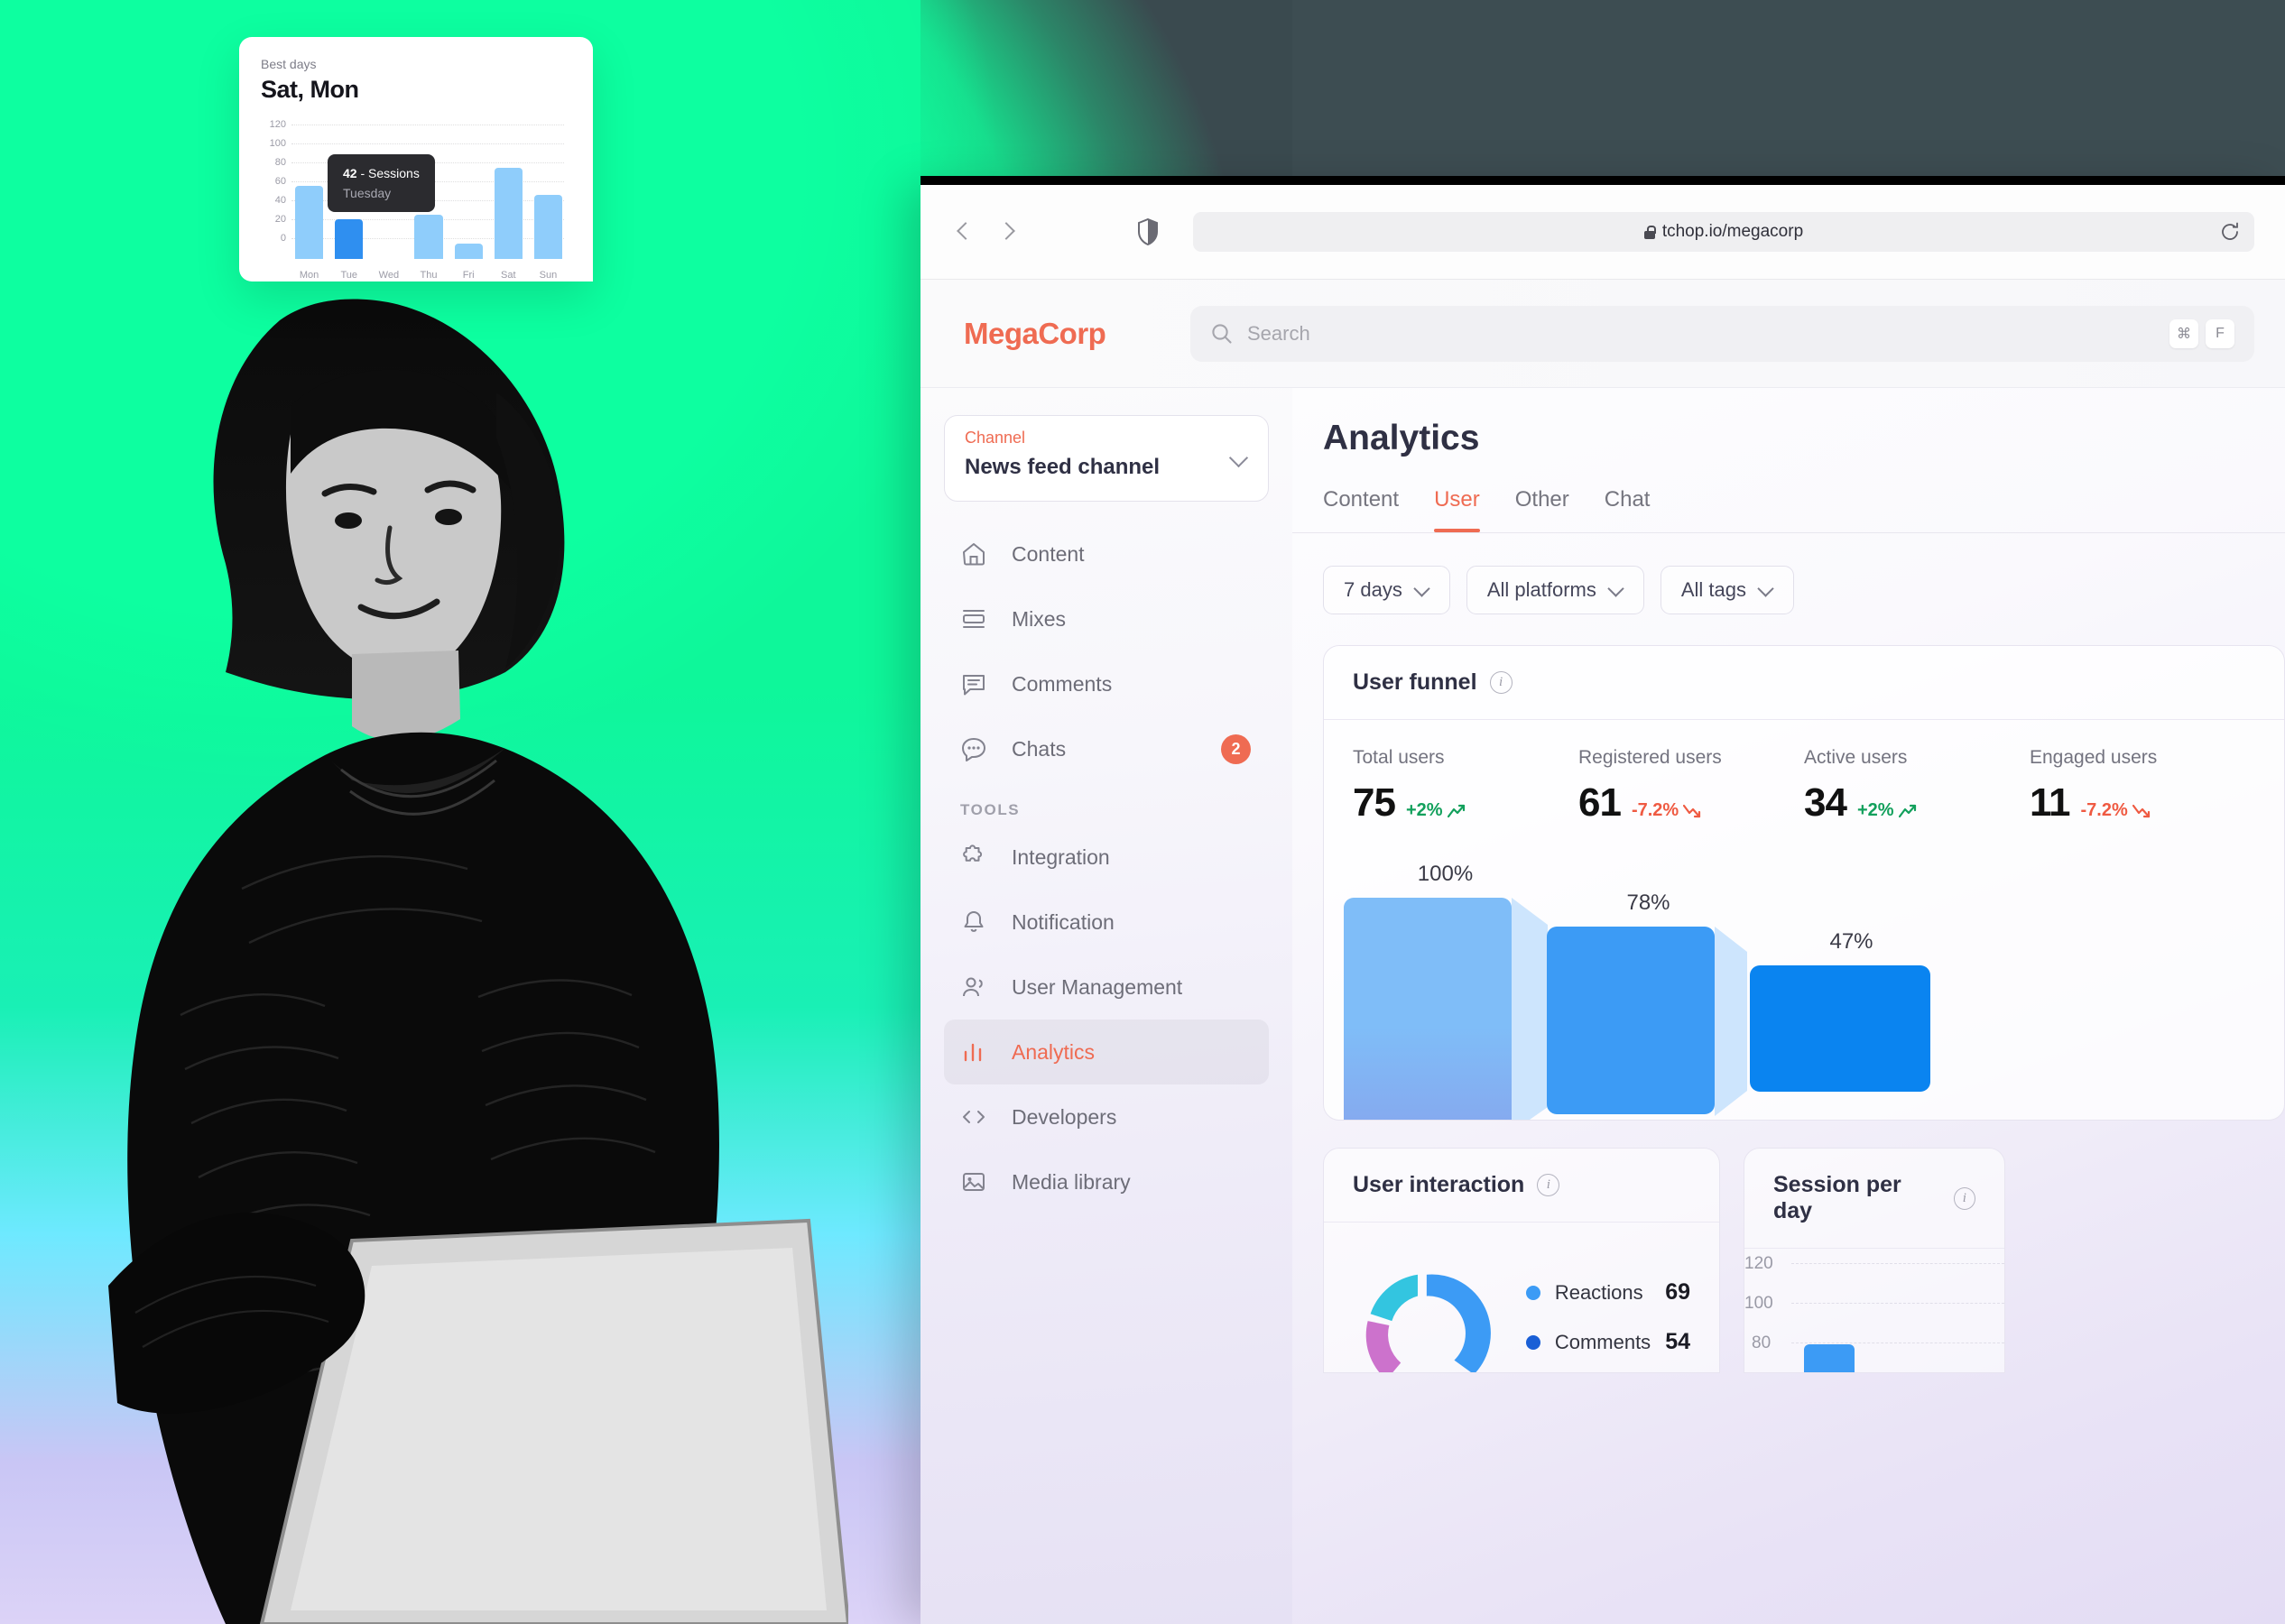 The height and width of the screenshot is (1624, 2285). What do you see at coordinates (1598, 1292) in the screenshot?
I see `legend-label: Reactions` at bounding box center [1598, 1292].